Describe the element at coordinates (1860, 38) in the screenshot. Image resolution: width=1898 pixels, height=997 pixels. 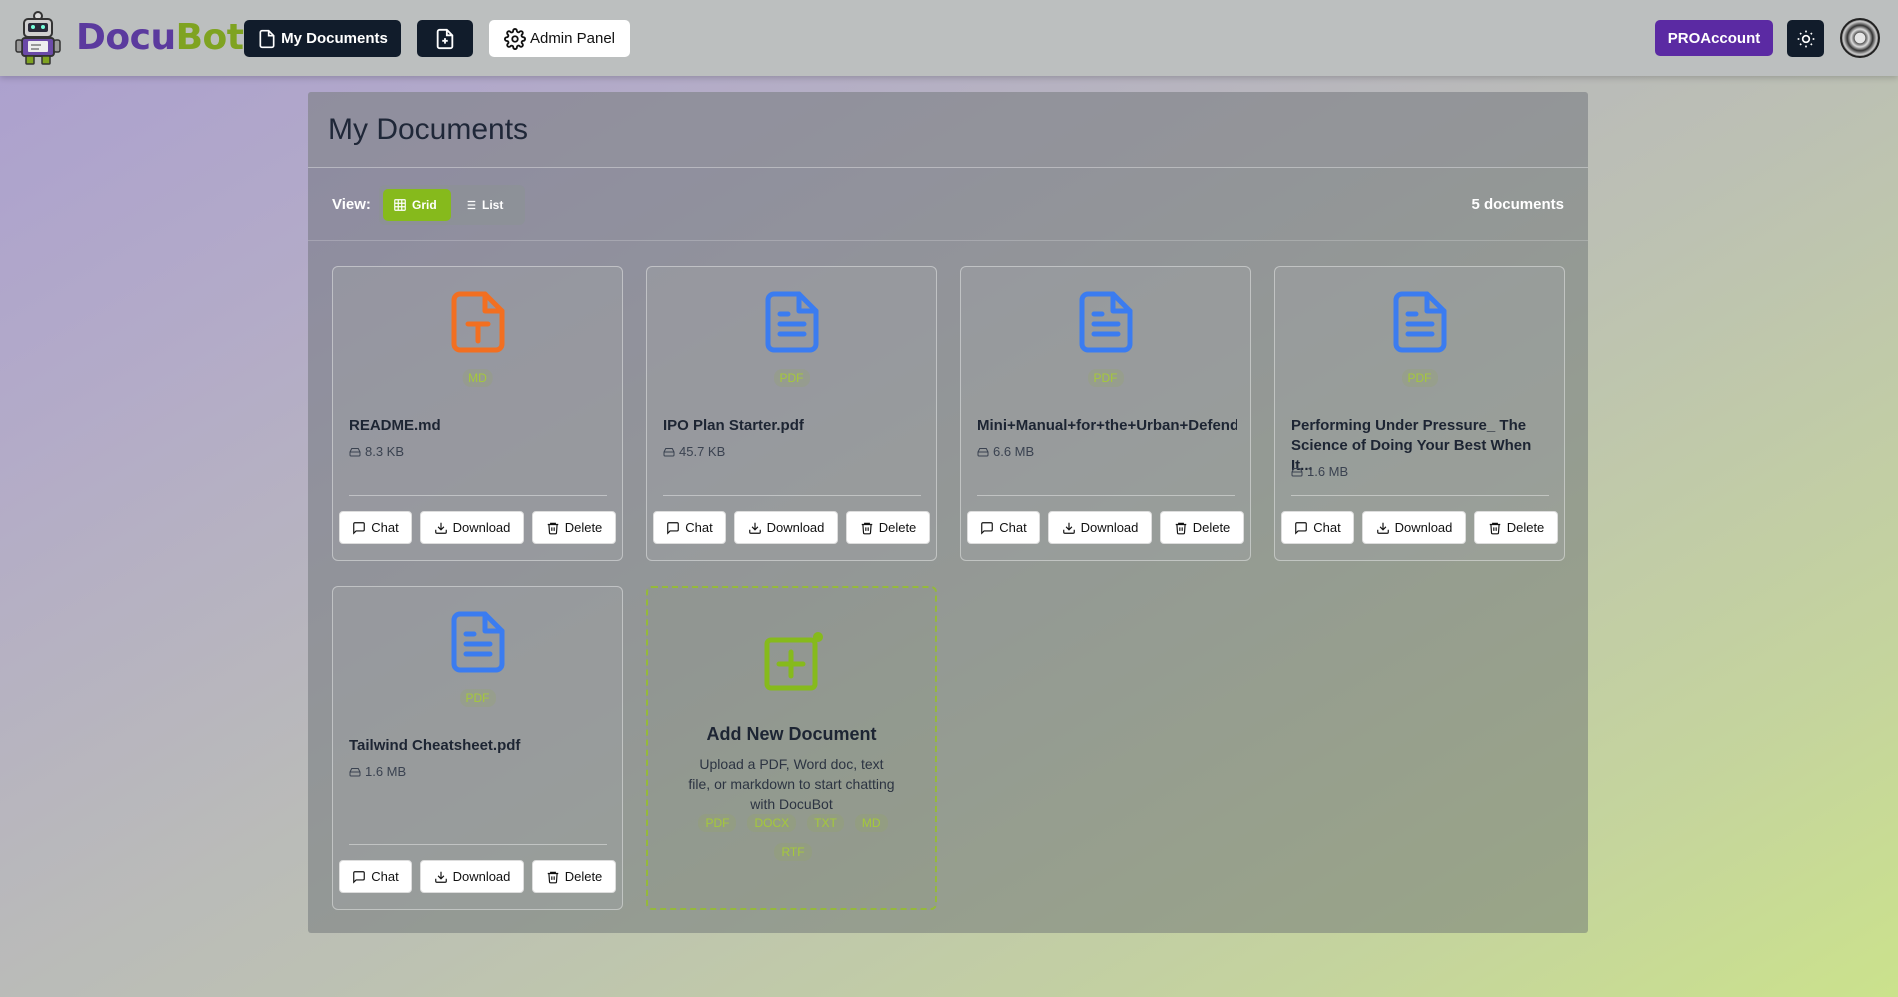
I see `user-avatar` at that location.